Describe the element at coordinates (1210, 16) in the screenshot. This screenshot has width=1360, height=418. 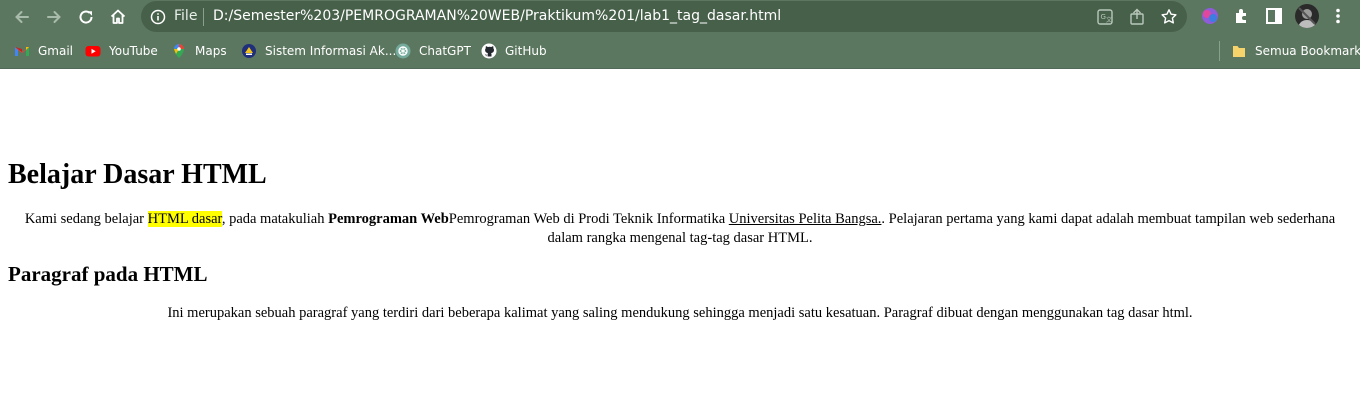
I see `extension-colorful-icon` at that location.